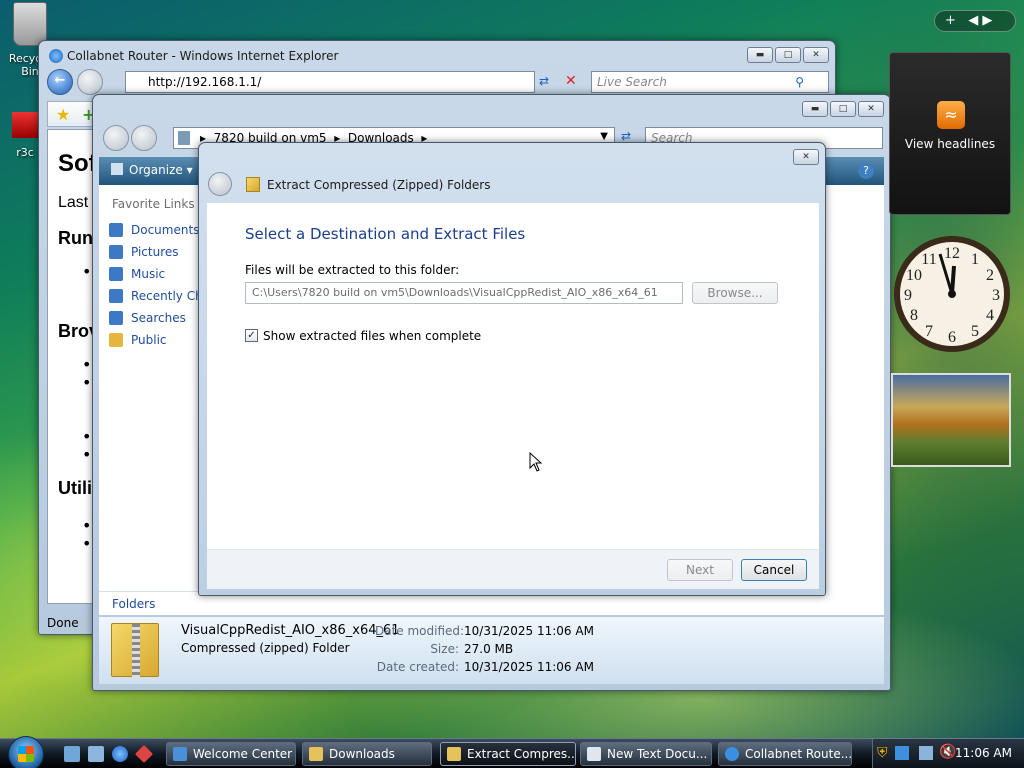  I want to click on show-files-checkbox: ✓, so click(251, 335).